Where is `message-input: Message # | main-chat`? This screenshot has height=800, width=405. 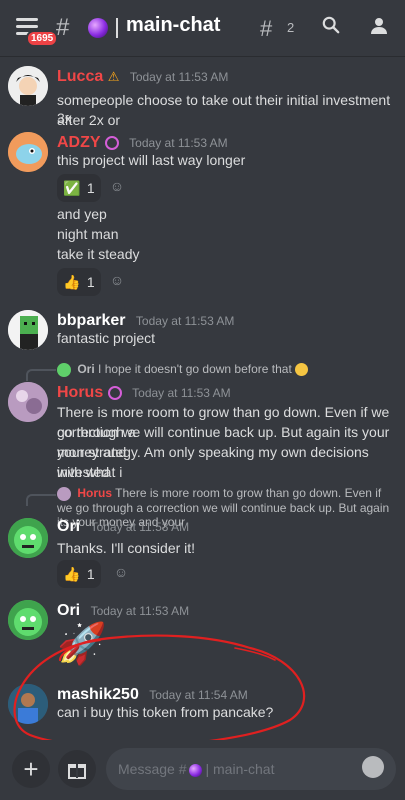
message-input: Message # | main-chat is located at coordinates (251, 769).